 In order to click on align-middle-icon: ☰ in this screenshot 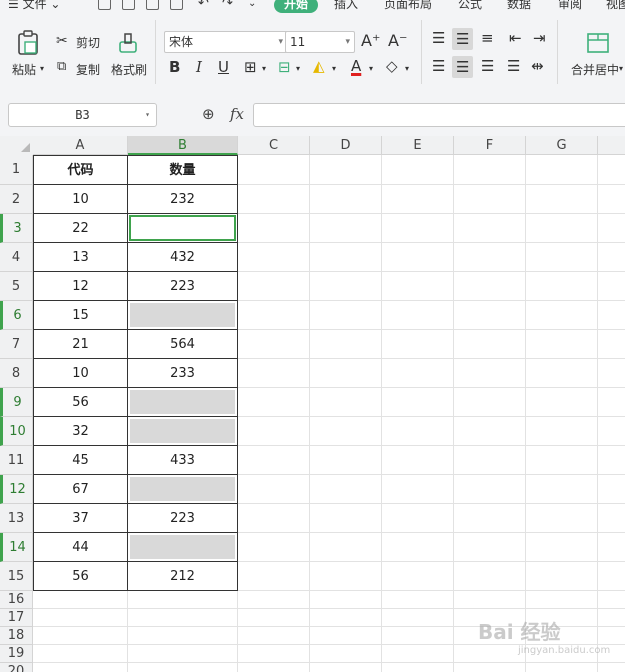, I will do `click(463, 39)`.